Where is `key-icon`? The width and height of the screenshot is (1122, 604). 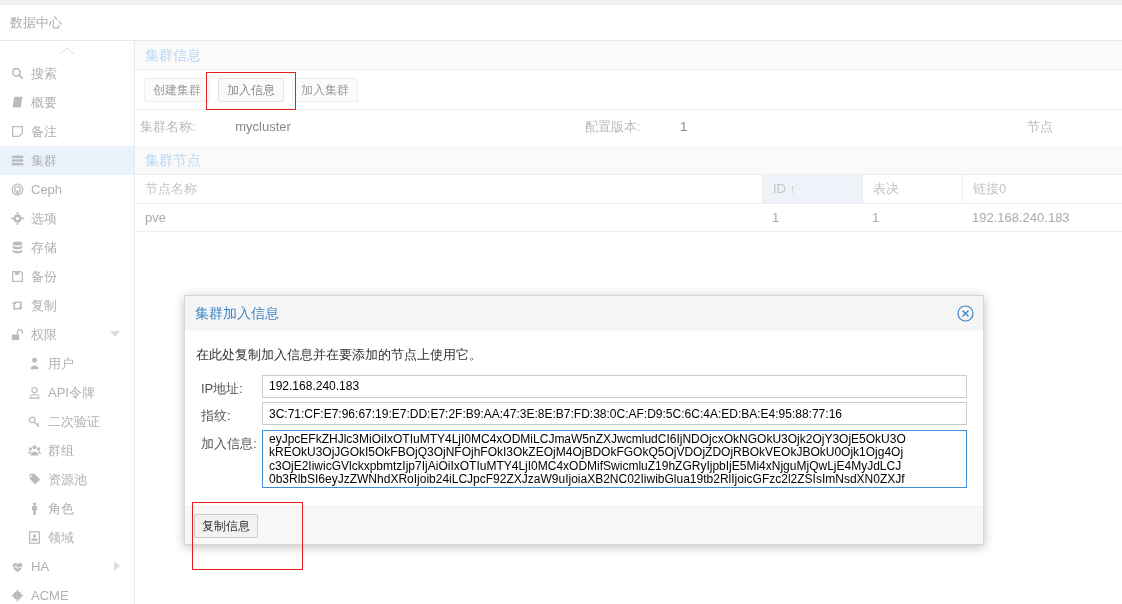
key-icon is located at coordinates (34, 421).